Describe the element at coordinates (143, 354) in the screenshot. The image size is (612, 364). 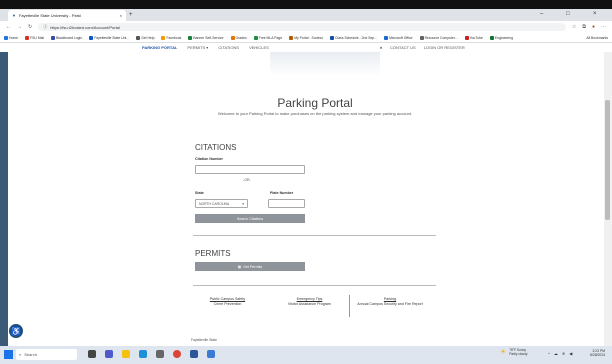
I see `edge-icon` at that location.